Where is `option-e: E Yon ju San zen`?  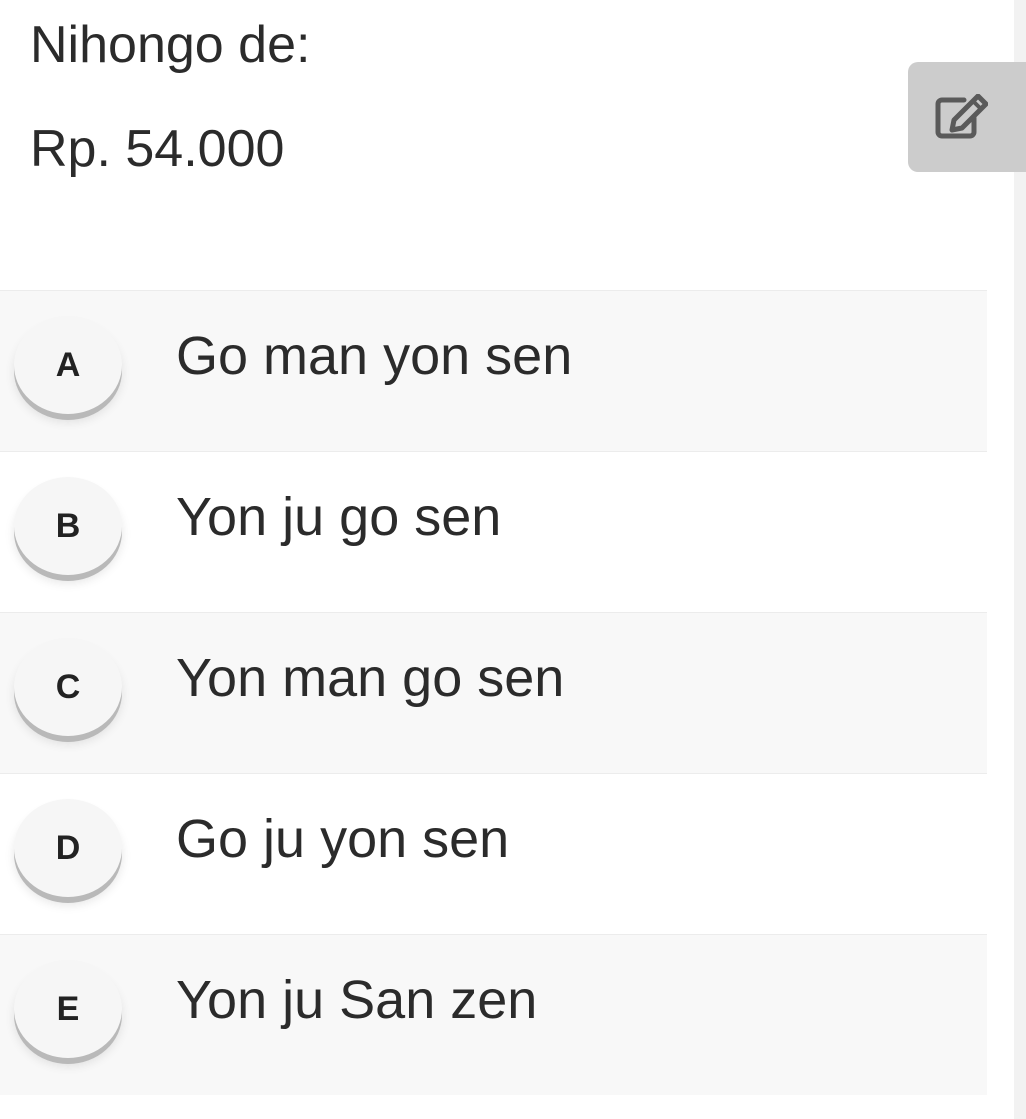 option-e: E Yon ju San zen is located at coordinates (493, 1014).